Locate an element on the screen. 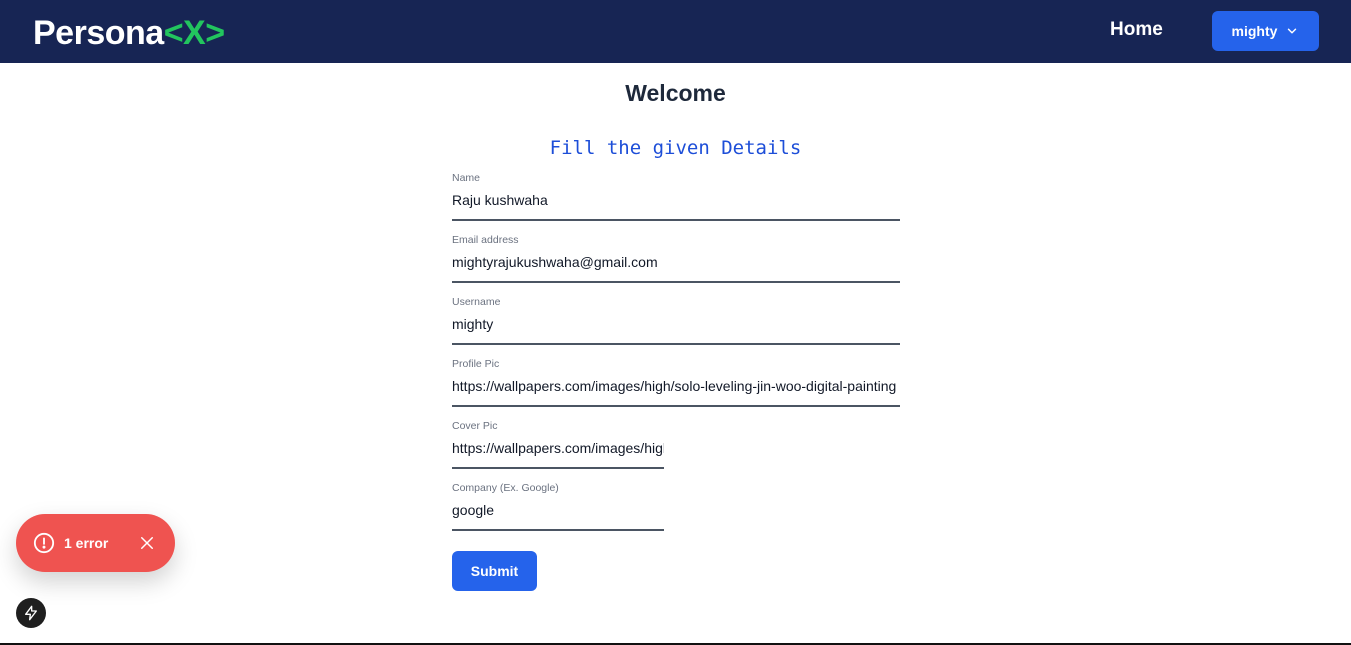 This screenshot has height=645, width=1351. email-label: Email address is located at coordinates (485, 240).